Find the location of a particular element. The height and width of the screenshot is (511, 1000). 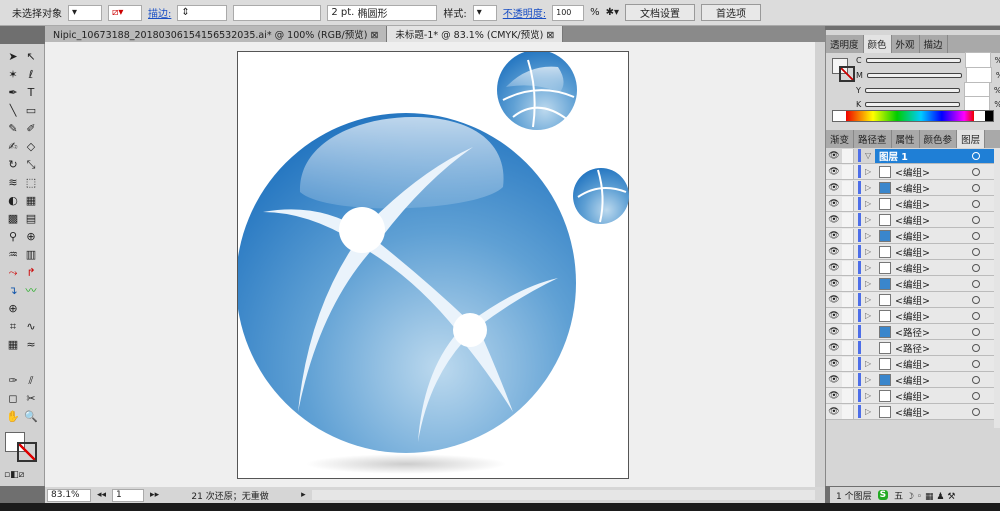

stroke-width-input: ⇕ is located at coordinates (202, 12).